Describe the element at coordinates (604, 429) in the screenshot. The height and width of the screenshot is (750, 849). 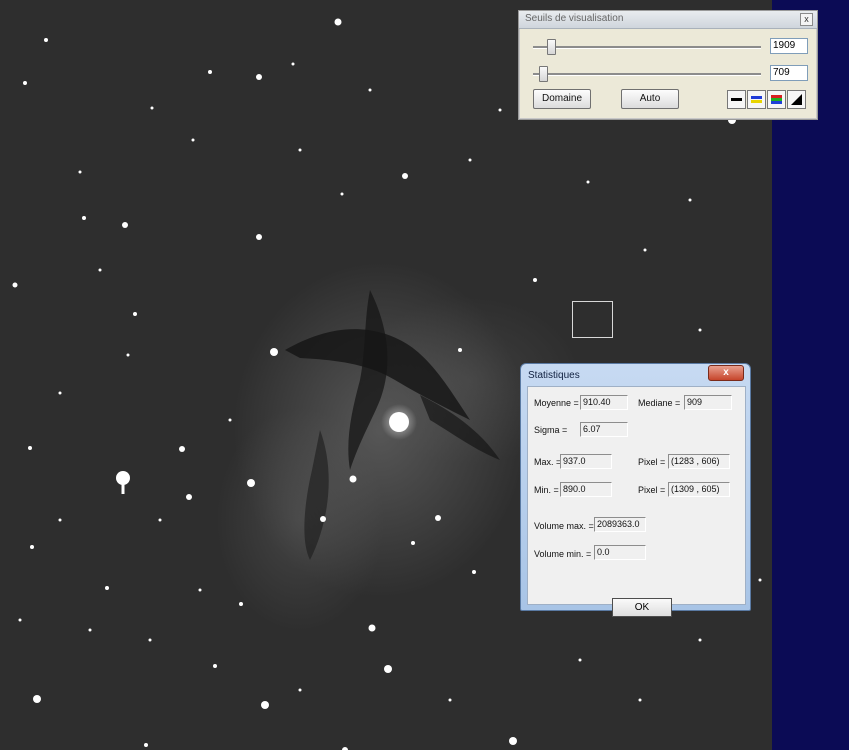
I see `sigma-value: 6.07` at that location.